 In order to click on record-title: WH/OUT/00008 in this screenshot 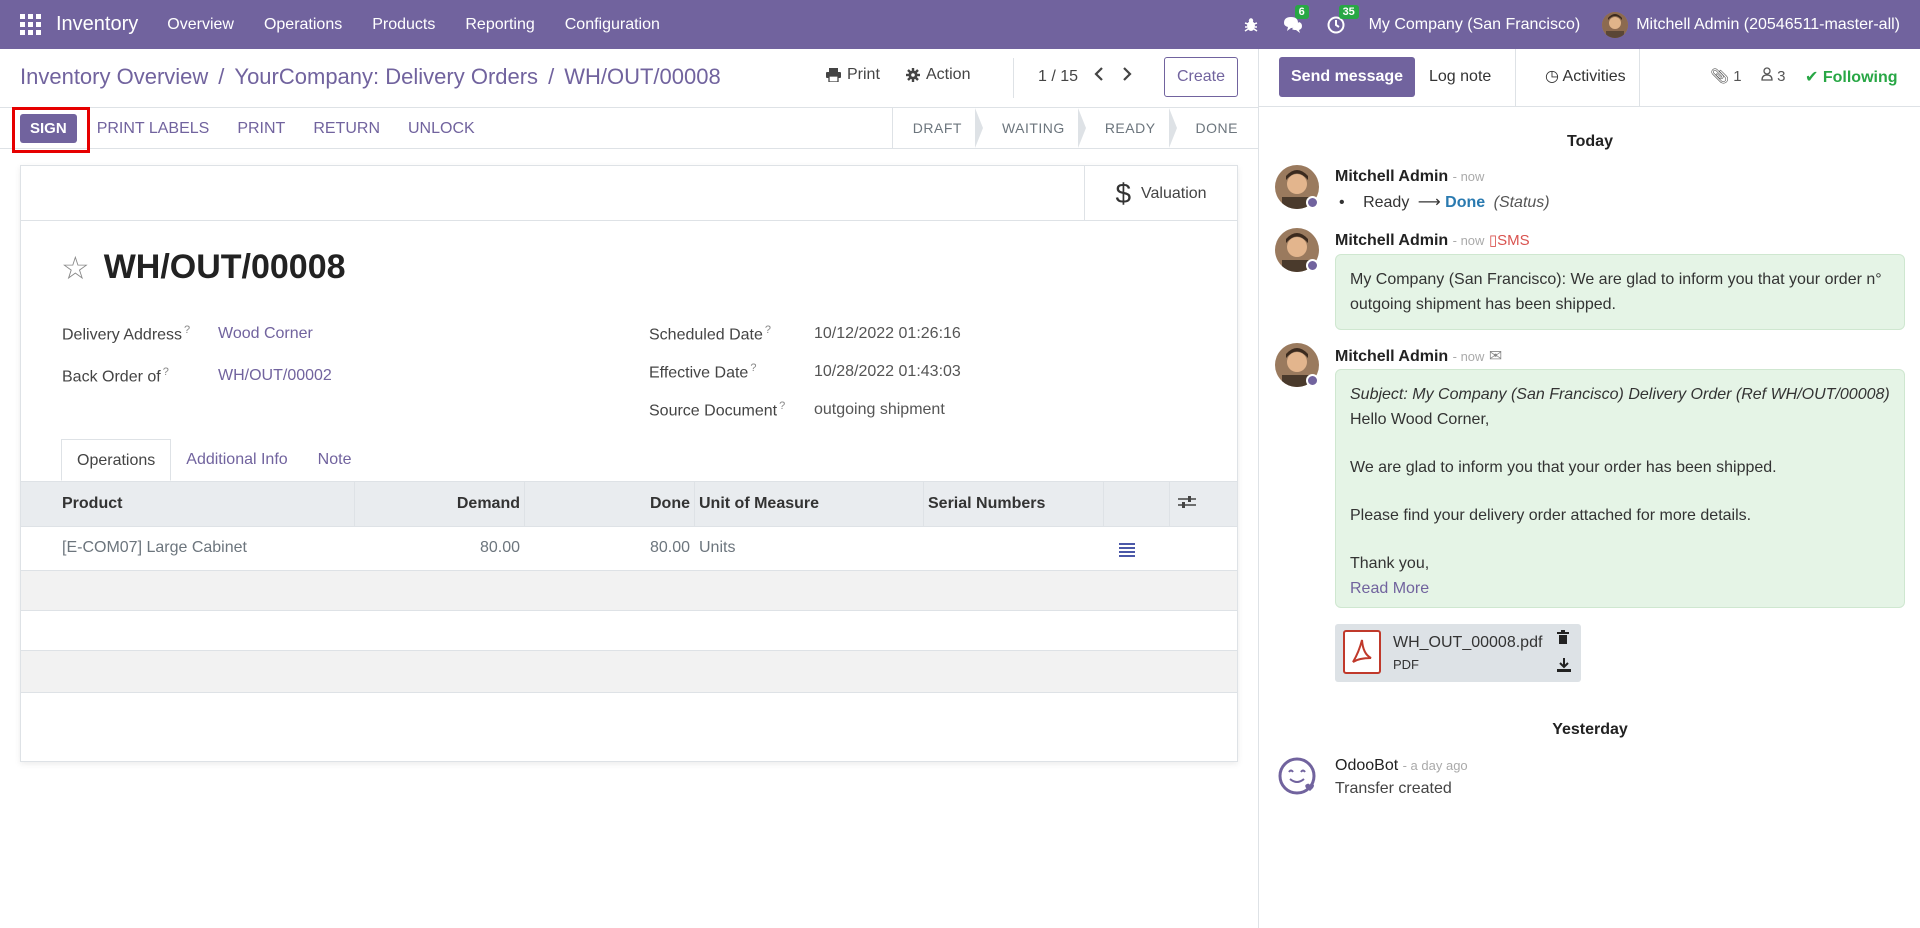, I will do `click(224, 267)`.